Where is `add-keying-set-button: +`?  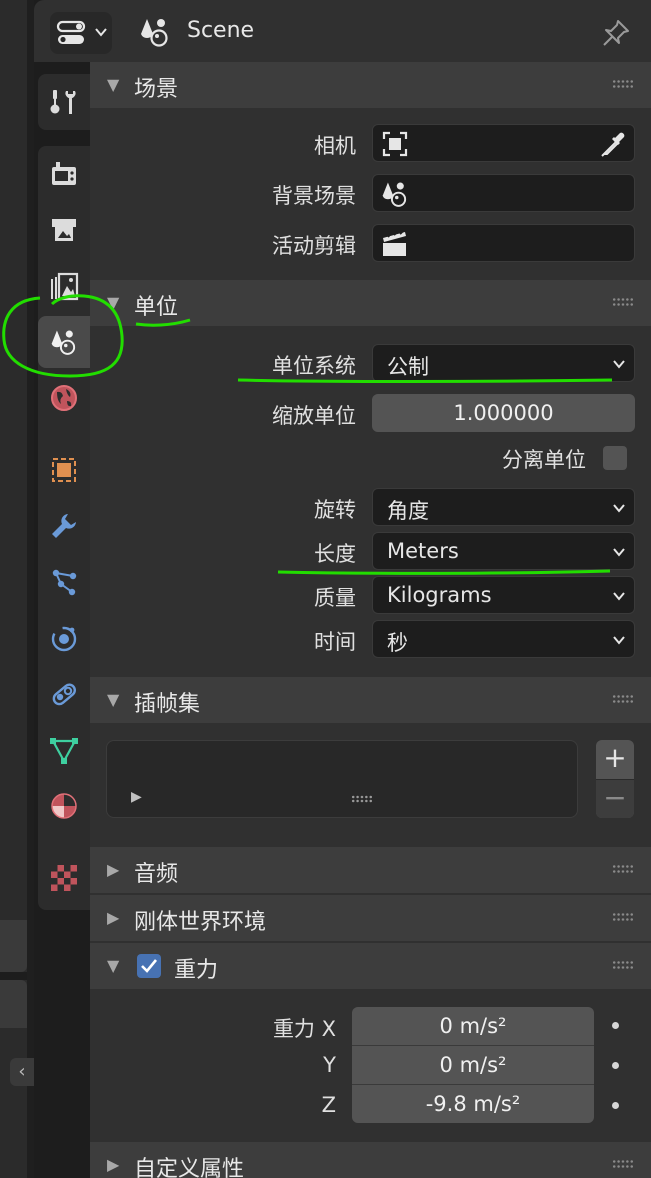
add-keying-set-button: + is located at coordinates (615, 759).